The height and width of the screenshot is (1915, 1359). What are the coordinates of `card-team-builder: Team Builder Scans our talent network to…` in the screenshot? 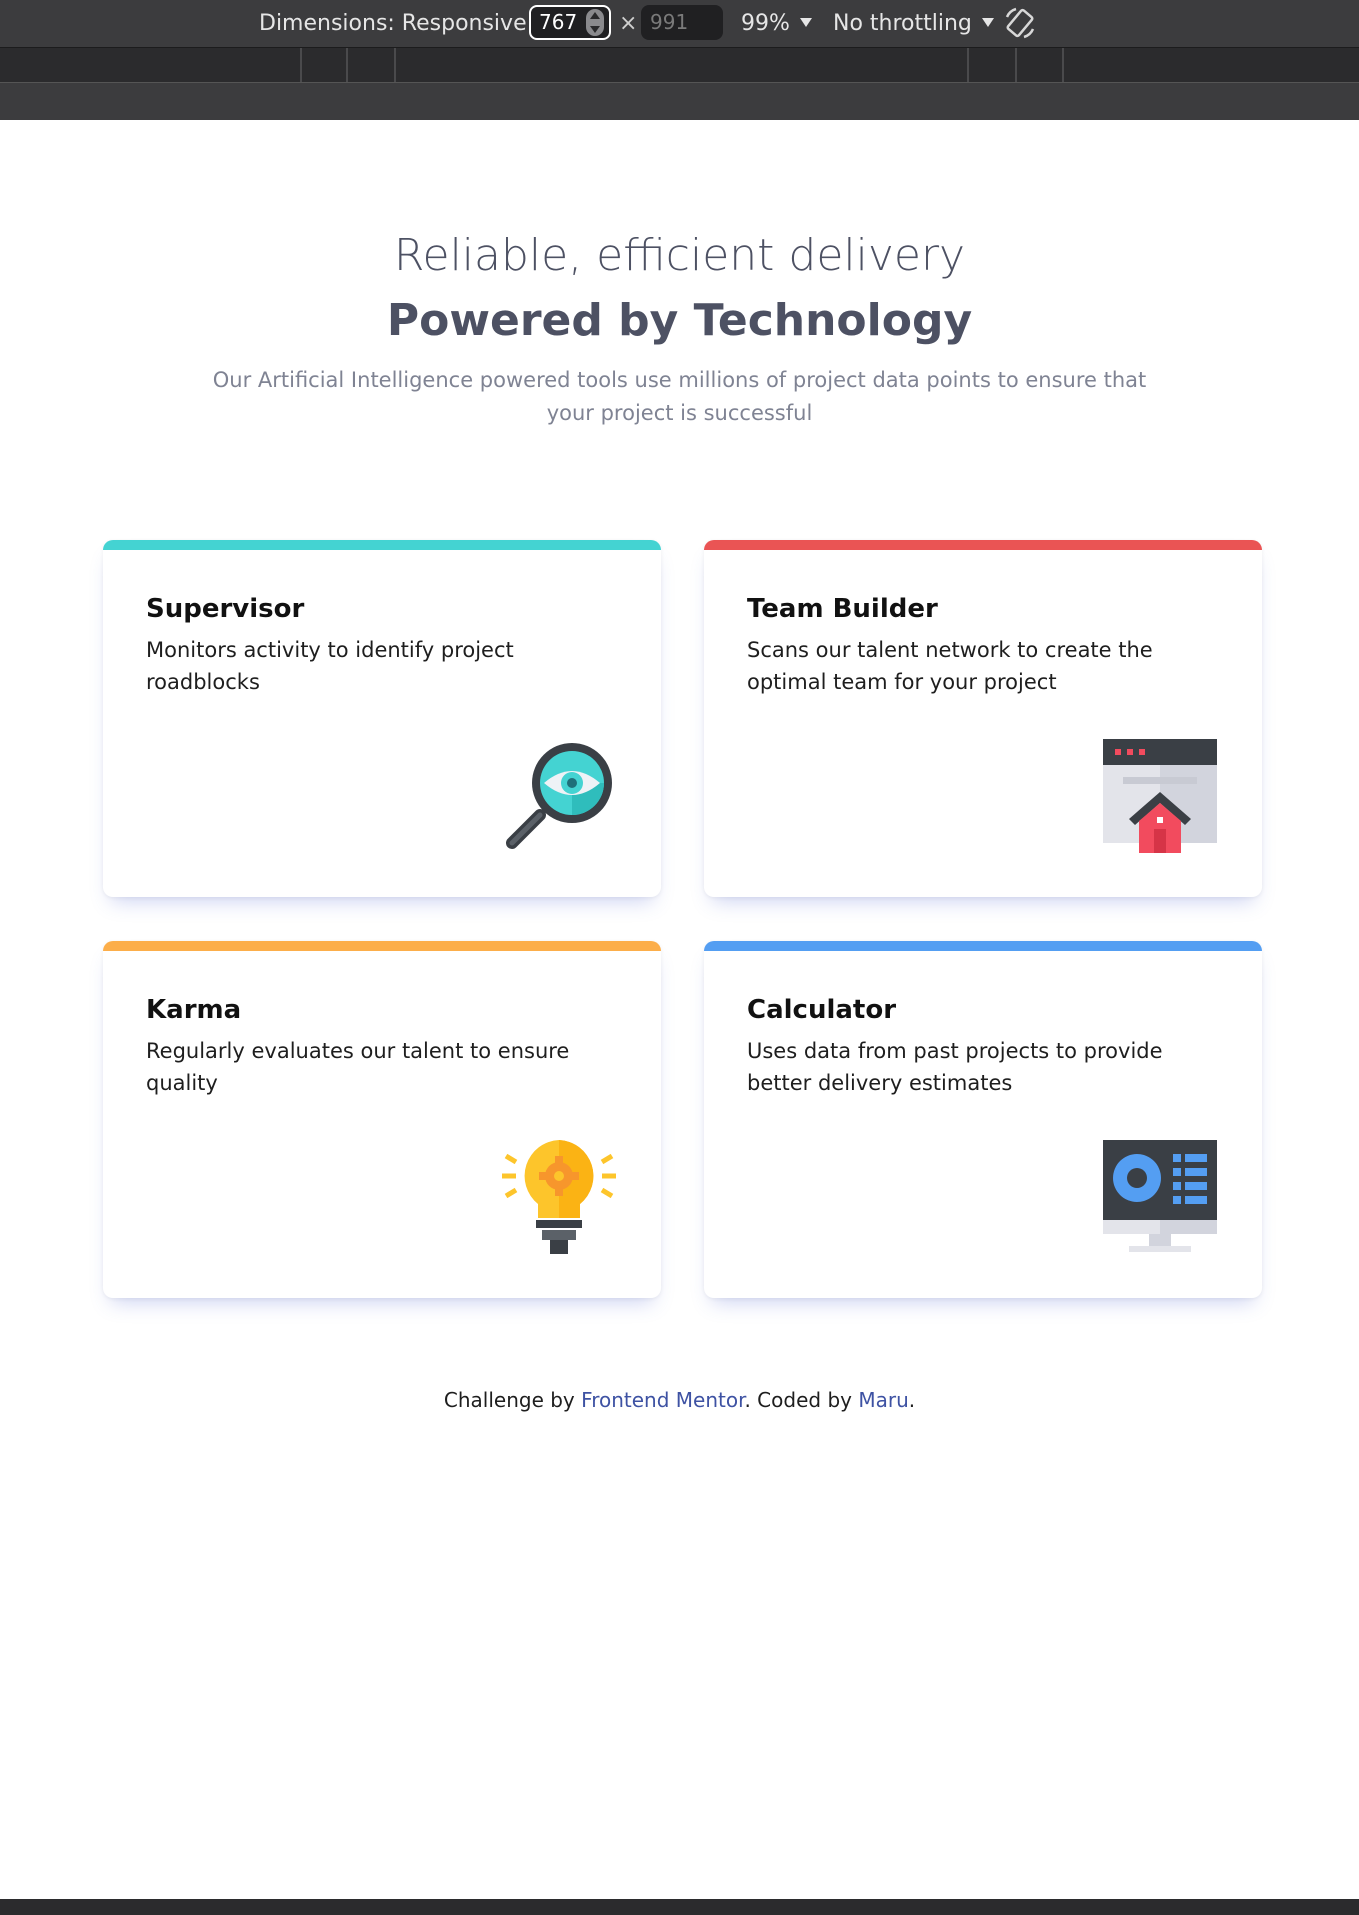 It's located at (983, 718).